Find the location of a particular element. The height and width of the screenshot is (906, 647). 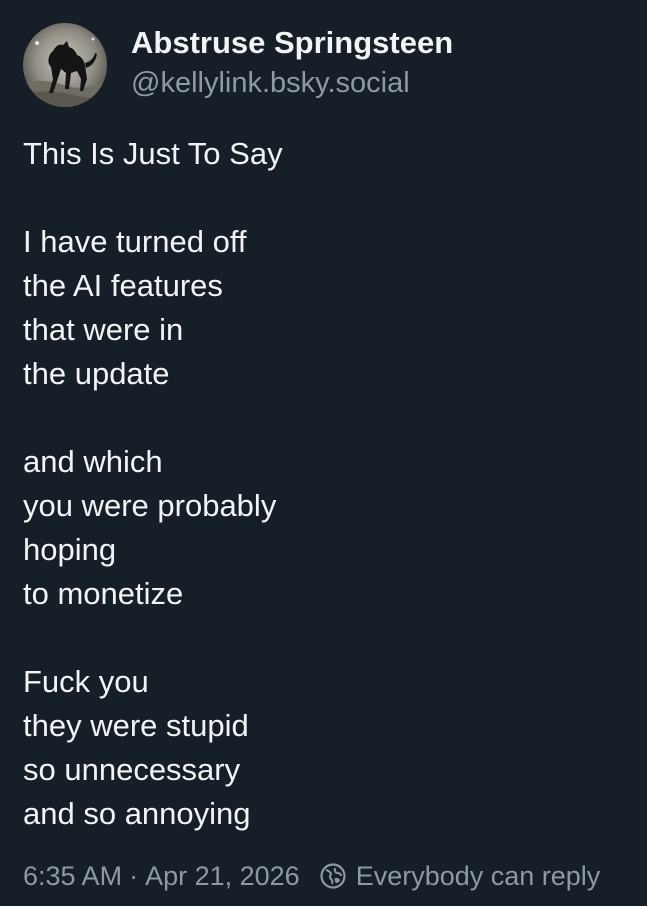

author-handle: @kellylink.bsky.social is located at coordinates (292, 83).